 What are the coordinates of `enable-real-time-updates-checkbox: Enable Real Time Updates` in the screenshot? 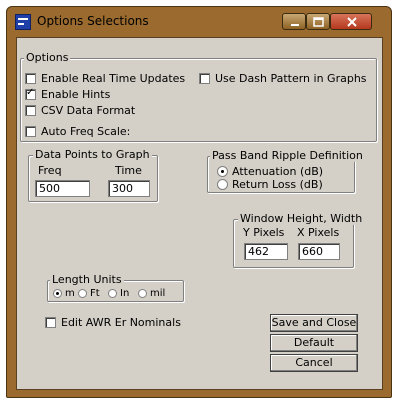 It's located at (105, 78).